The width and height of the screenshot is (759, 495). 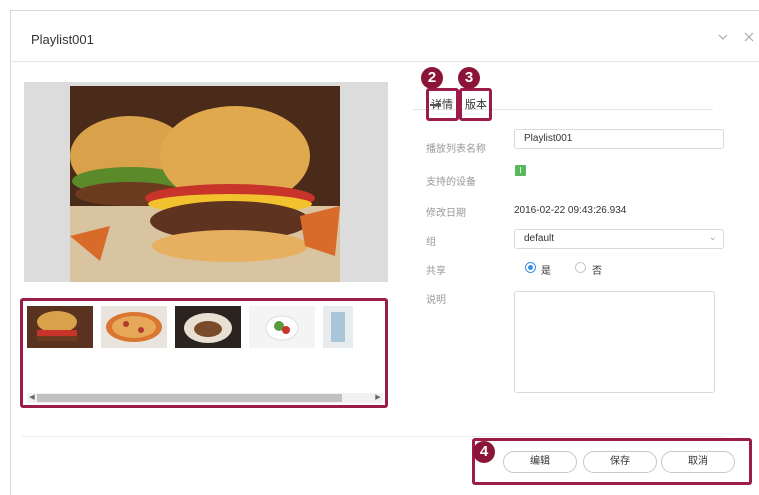 I want to click on horizontal-scrollbar: ◀ ▶, so click(x=205, y=398).